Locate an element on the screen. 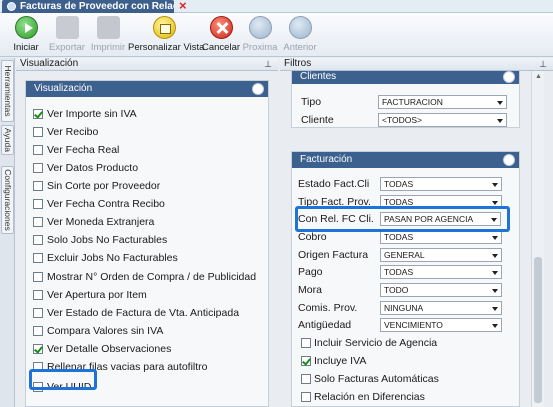 The width and height of the screenshot is (553, 407). scrollbar-thumb is located at coordinates (538, 330).